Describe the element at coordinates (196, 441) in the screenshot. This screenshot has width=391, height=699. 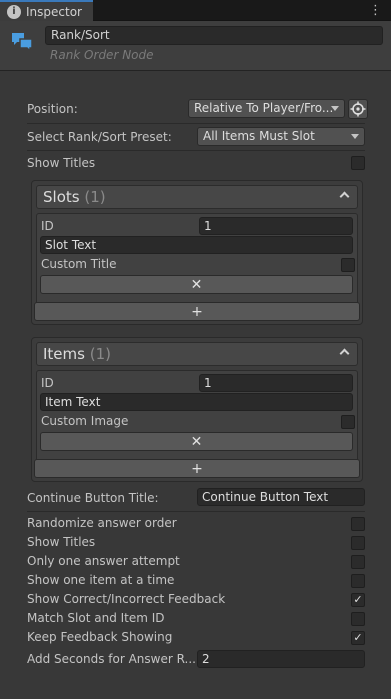
I see `remove-item-button: ✕` at that location.